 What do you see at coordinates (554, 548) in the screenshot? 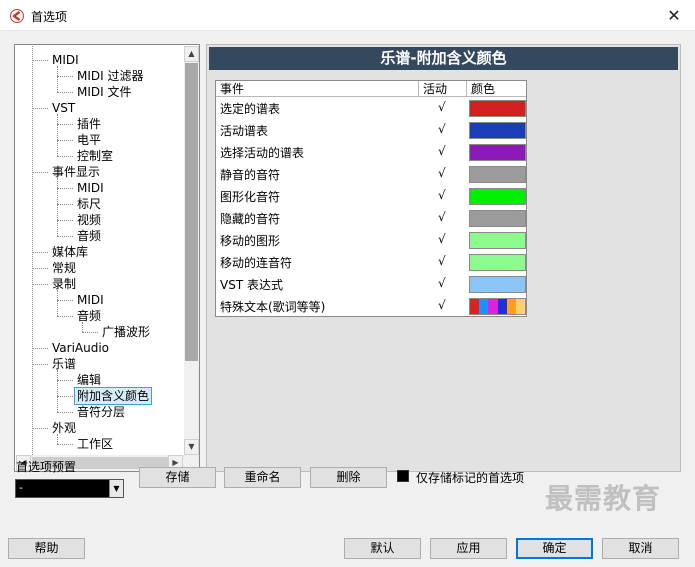
I see `ok-button: 确定` at bounding box center [554, 548].